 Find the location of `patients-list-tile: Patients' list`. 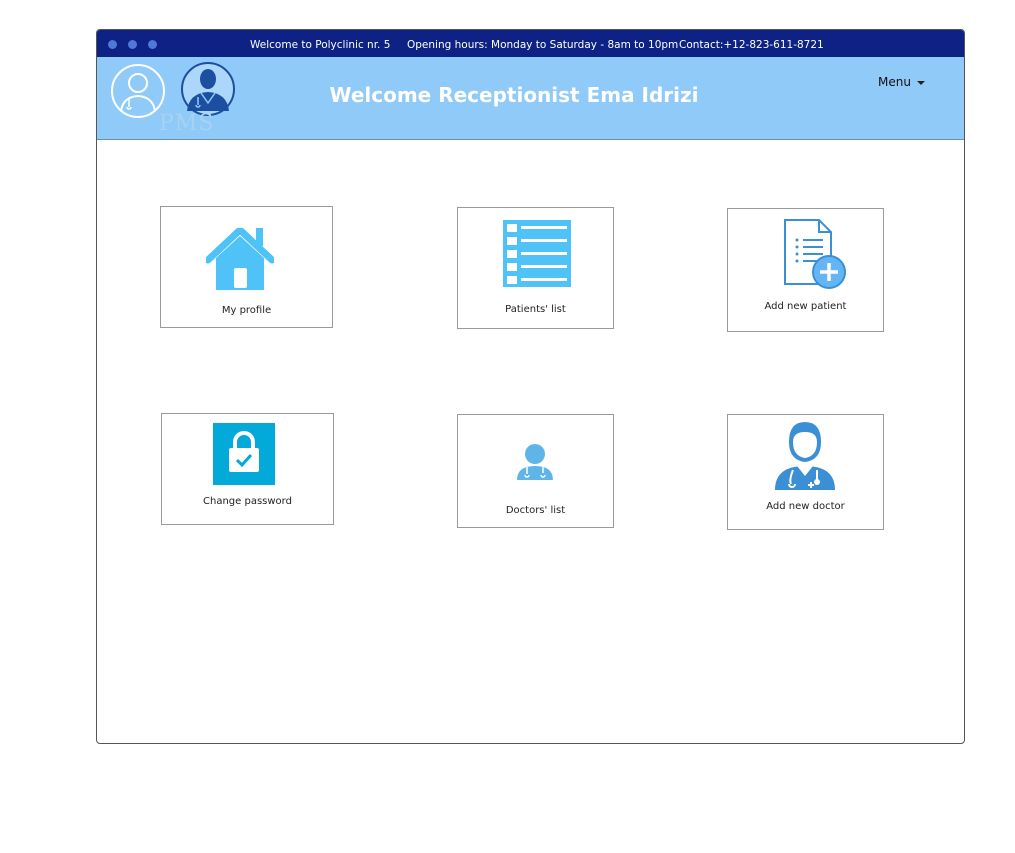

patients-list-tile: Patients' list is located at coordinates (535, 268).